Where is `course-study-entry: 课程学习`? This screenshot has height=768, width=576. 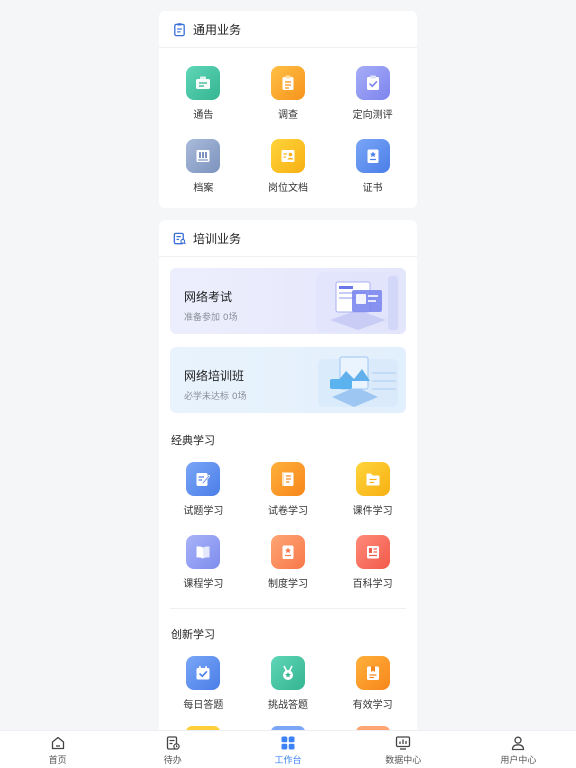 course-study-entry: 课程学习 is located at coordinates (203, 562).